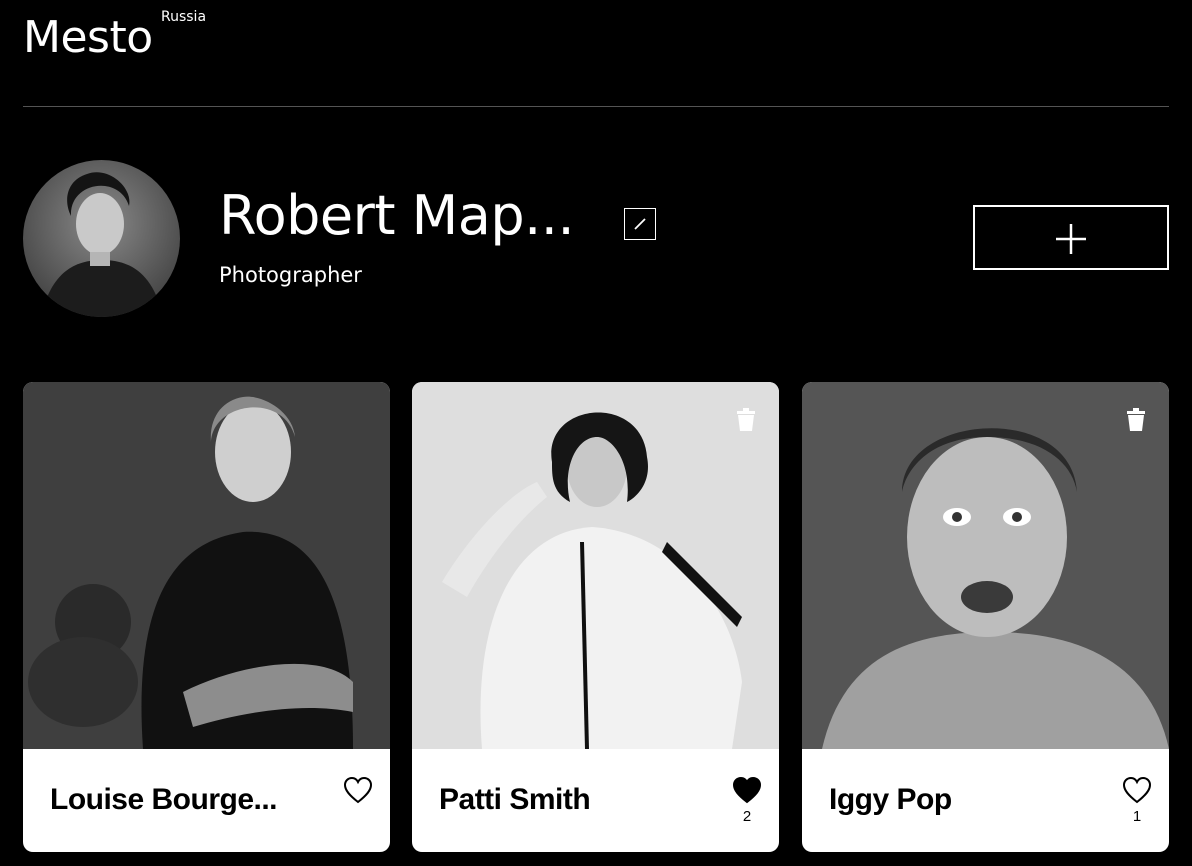  What do you see at coordinates (184, 17) in the screenshot?
I see `logo-superscript: Russia` at bounding box center [184, 17].